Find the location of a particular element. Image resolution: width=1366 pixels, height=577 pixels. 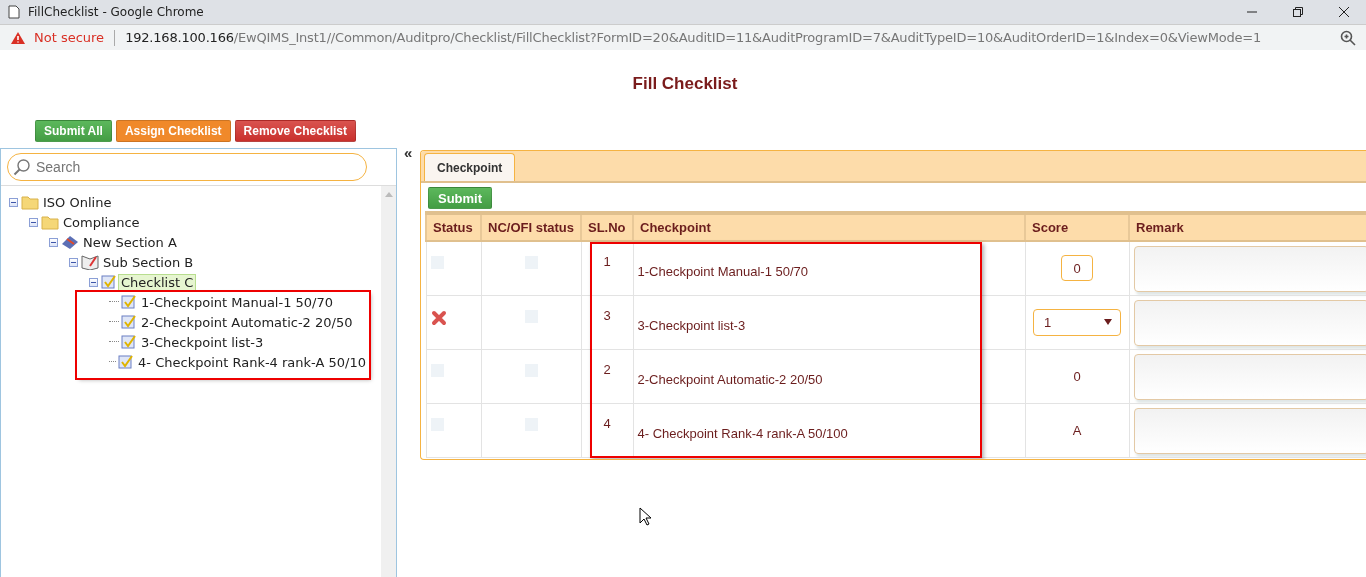

table-cell: 2 is located at coordinates (607, 369).